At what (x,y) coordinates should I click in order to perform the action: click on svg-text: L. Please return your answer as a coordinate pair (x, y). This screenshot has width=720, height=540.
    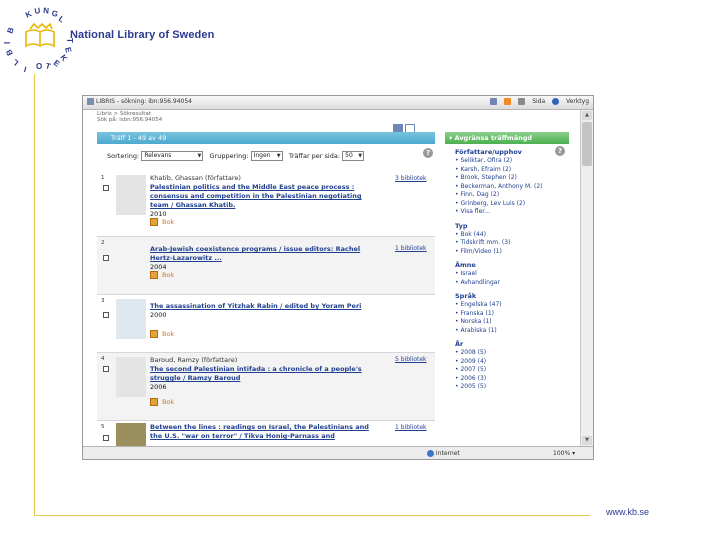
    Looking at the image, I should click on (16, 62).